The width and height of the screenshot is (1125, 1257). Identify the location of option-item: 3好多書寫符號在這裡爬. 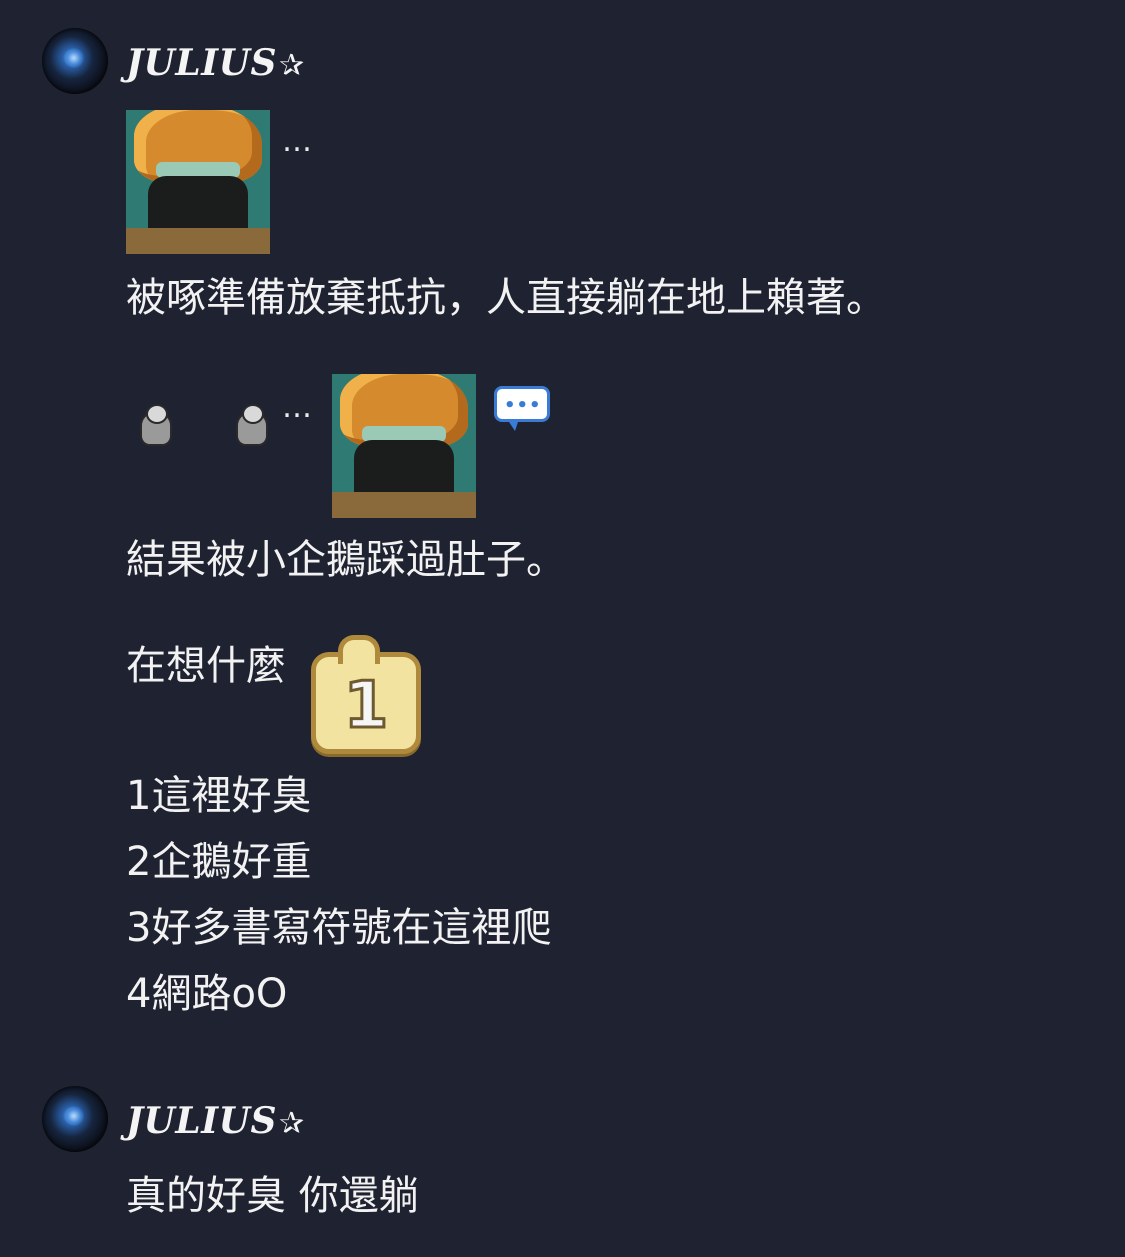
(339, 928).